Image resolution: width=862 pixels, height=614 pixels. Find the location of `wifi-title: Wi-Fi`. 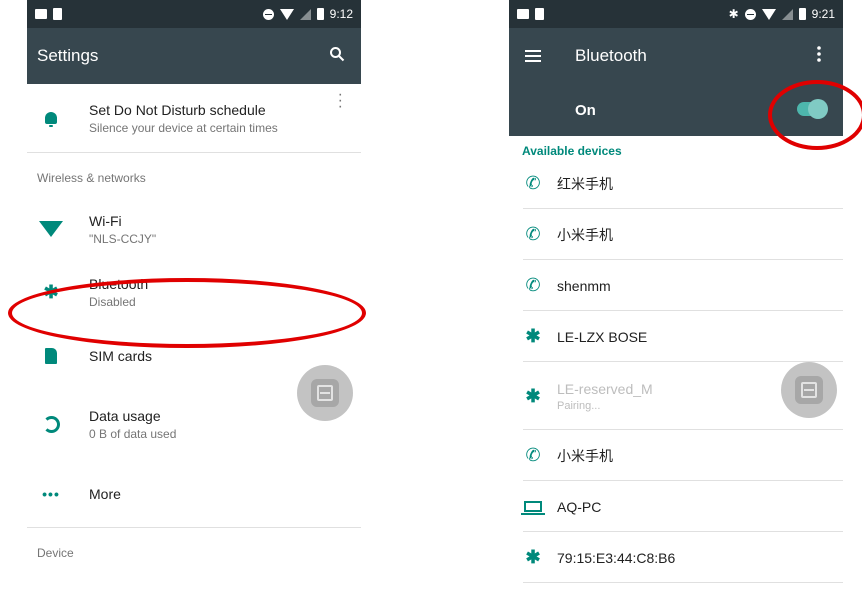

wifi-title: Wi-Fi is located at coordinates (105, 220).